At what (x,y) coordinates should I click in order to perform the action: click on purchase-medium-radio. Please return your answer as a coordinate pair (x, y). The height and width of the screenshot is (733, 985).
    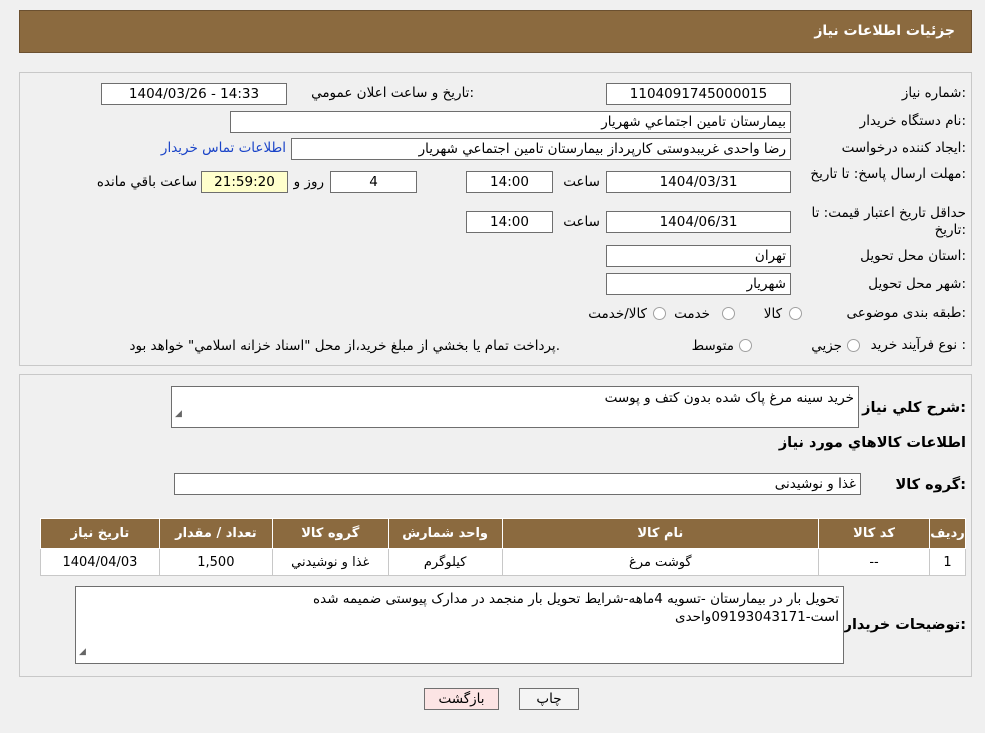
    Looking at the image, I should click on (745, 345).